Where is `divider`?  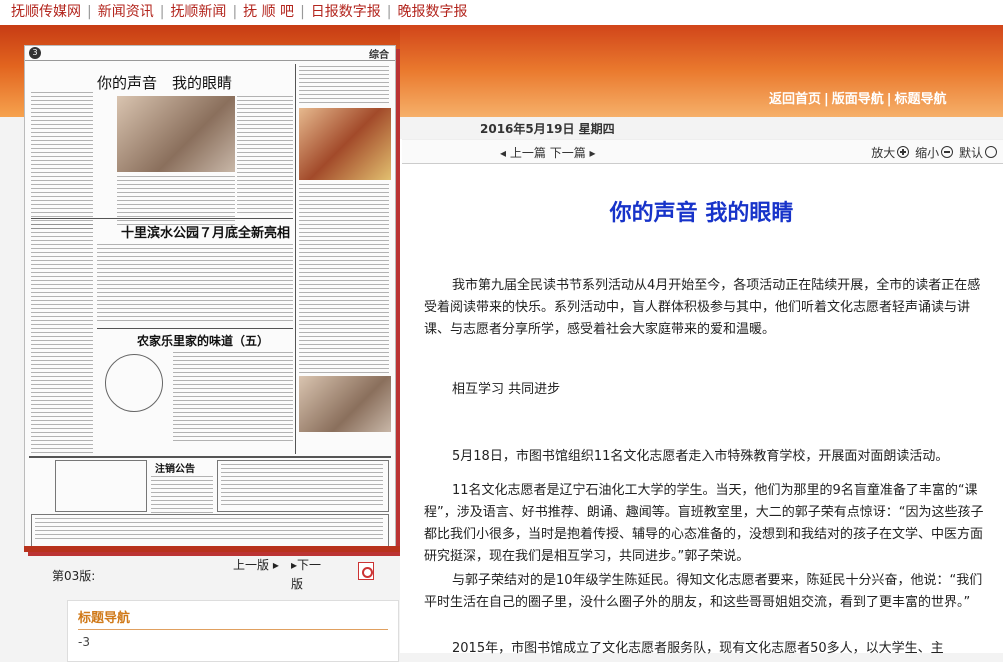 divider is located at coordinates (233, 629).